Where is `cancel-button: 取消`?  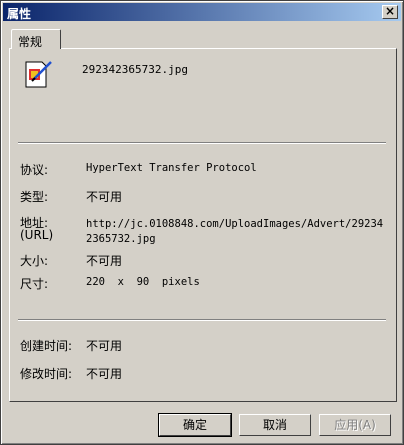
cancel-button: 取消 is located at coordinates (275, 425).